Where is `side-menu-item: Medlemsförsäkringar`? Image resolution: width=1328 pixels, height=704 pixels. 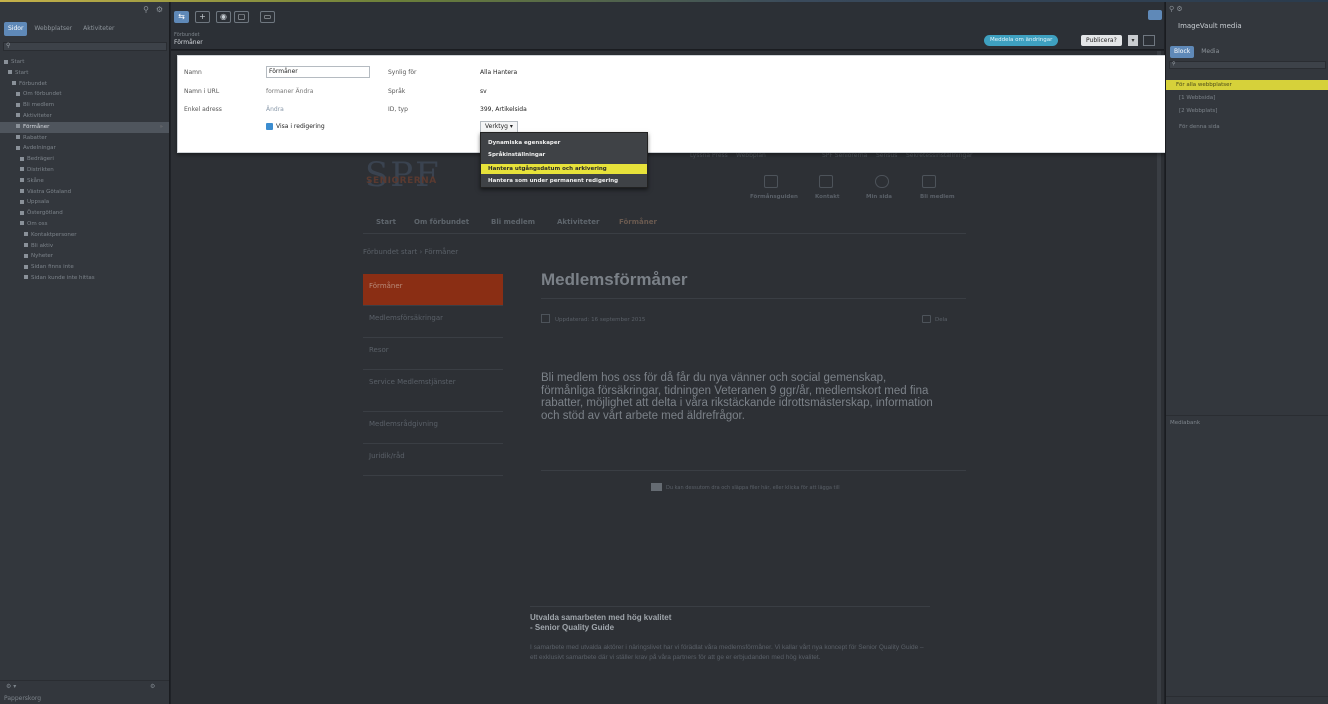
side-menu-item: Medlemsförsäkringar is located at coordinates (433, 322).